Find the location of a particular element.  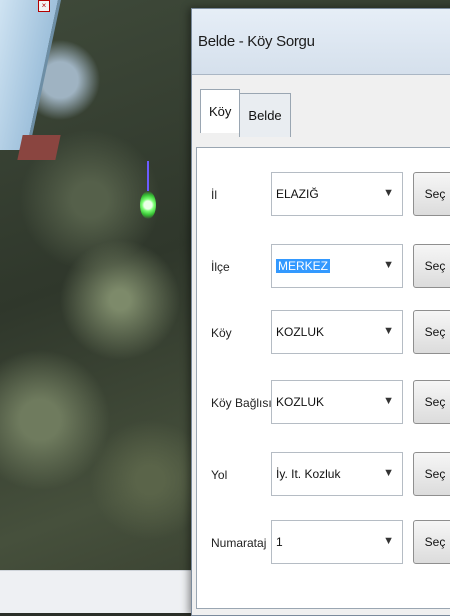

row-yol: Yol İy. It. Kozluk ▼ Seç is located at coordinates (323, 475).